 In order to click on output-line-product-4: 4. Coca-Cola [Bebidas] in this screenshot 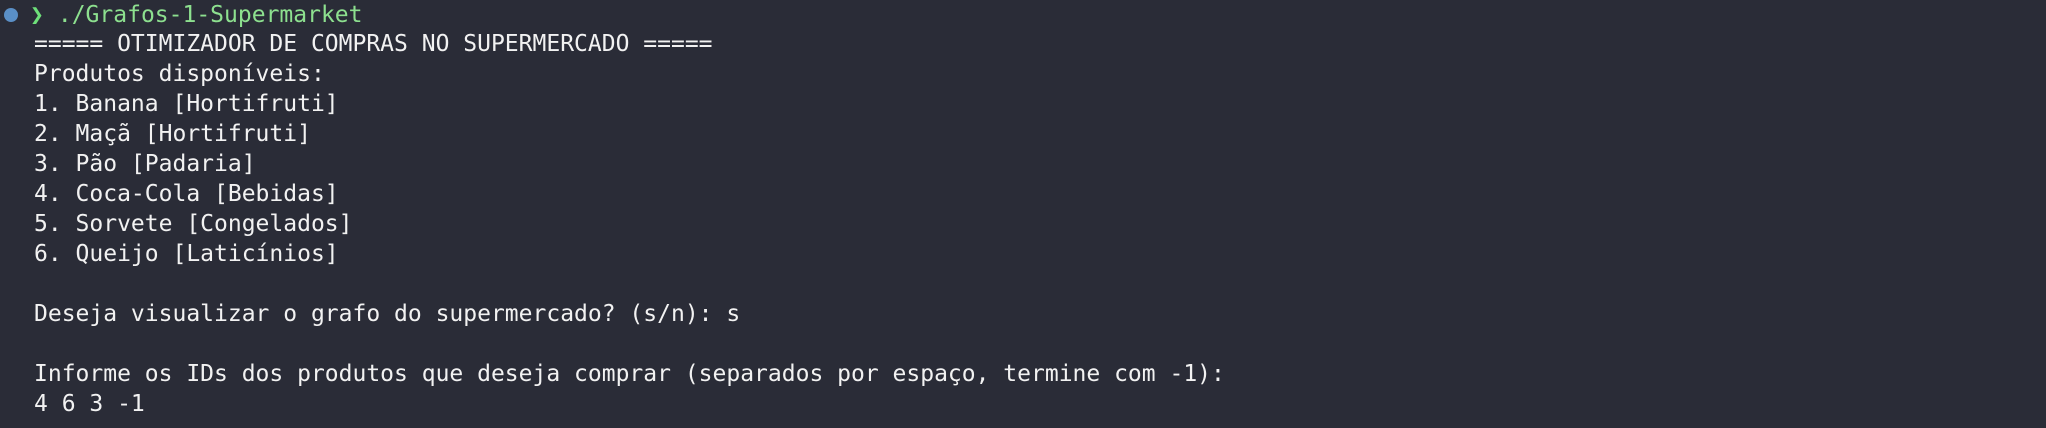, I will do `click(186, 194)`.